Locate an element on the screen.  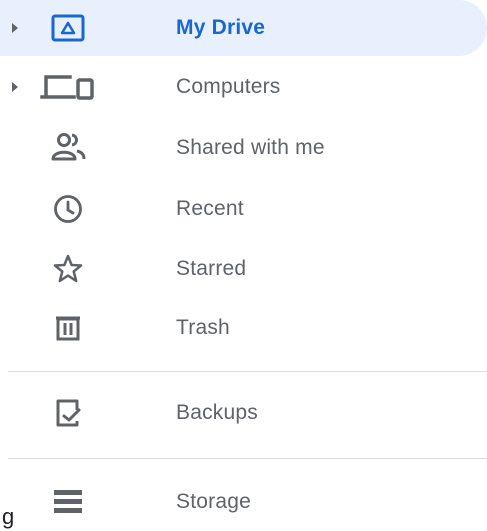
sidebar-item-shared-with-me: Shared with me is located at coordinates (243, 148).